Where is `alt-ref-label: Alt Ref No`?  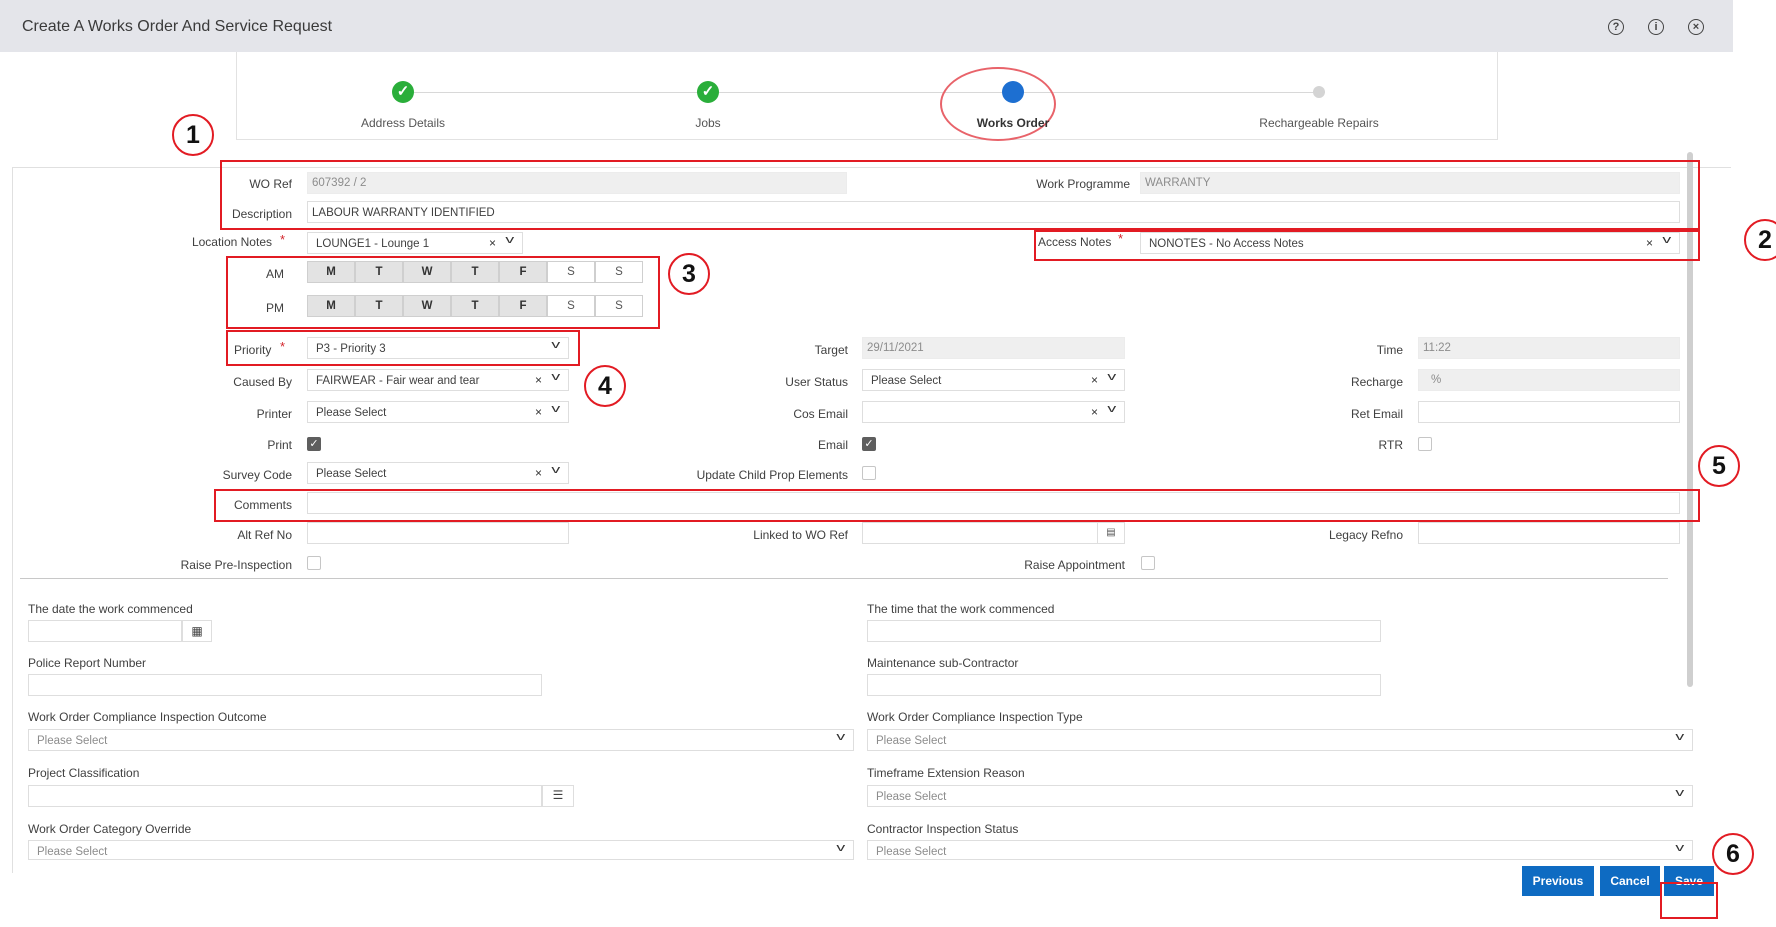
alt-ref-label: Alt Ref No is located at coordinates (264, 535).